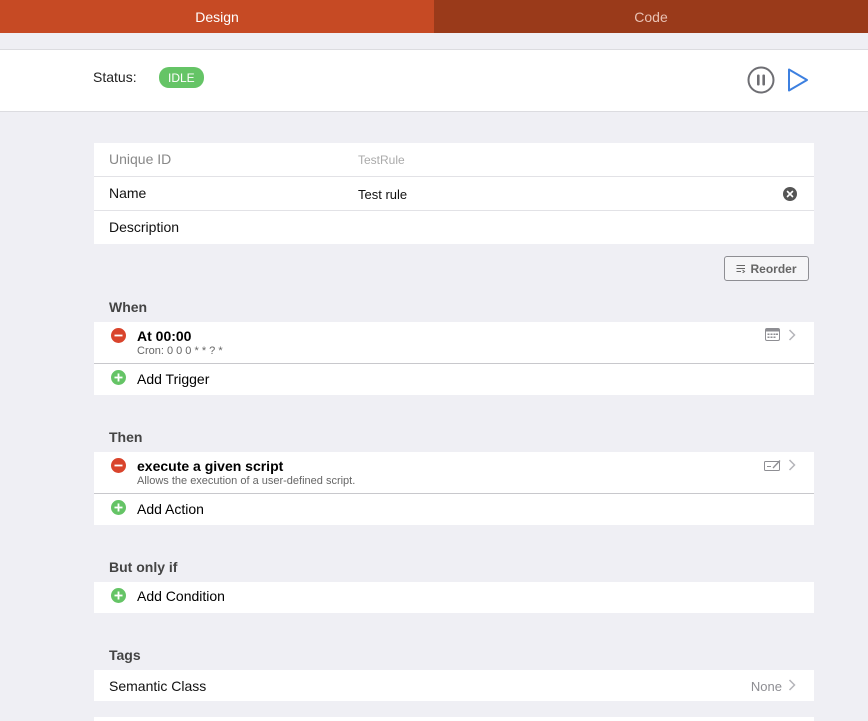 The height and width of the screenshot is (721, 868). What do you see at coordinates (766, 686) in the screenshot?
I see `semantic-class-value: None` at bounding box center [766, 686].